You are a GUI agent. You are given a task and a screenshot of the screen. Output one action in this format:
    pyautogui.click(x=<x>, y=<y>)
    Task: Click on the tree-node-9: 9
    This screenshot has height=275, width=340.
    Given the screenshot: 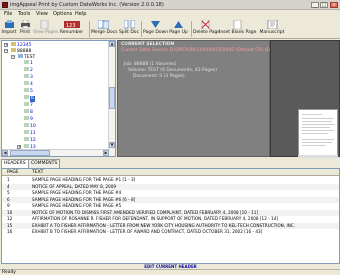 What is the action you would take?
    pyautogui.click(x=28, y=119)
    